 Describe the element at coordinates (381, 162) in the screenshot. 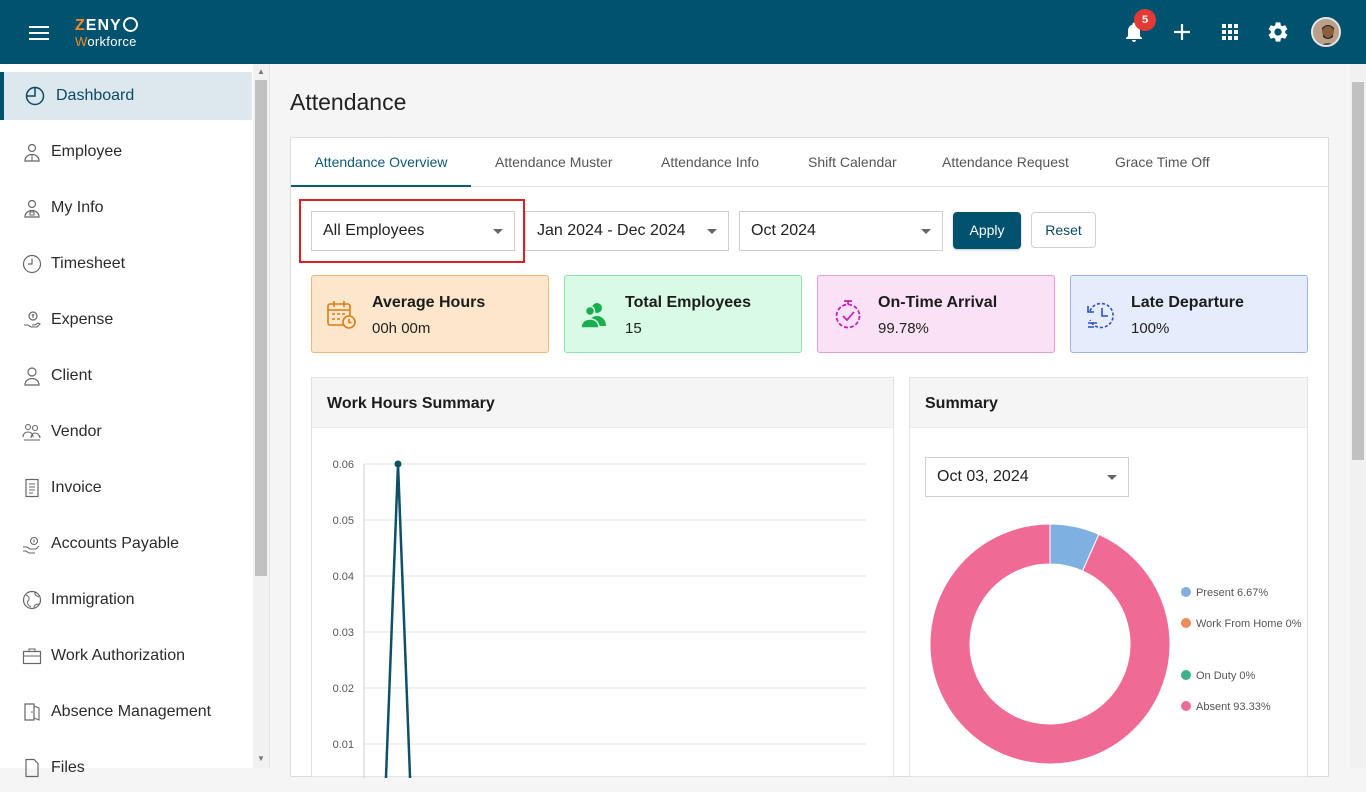

I see `tab-attendance-overview: Attendance Overview` at that location.